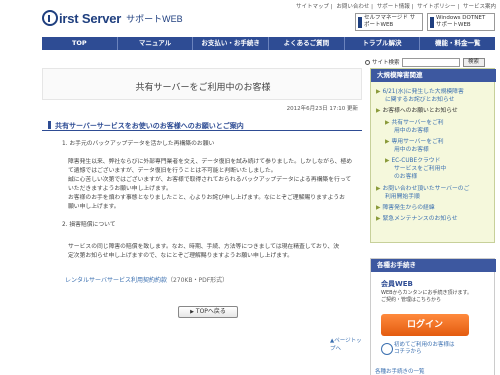  Describe the element at coordinates (367, 62) in the screenshot. I see `search-icon` at that location.